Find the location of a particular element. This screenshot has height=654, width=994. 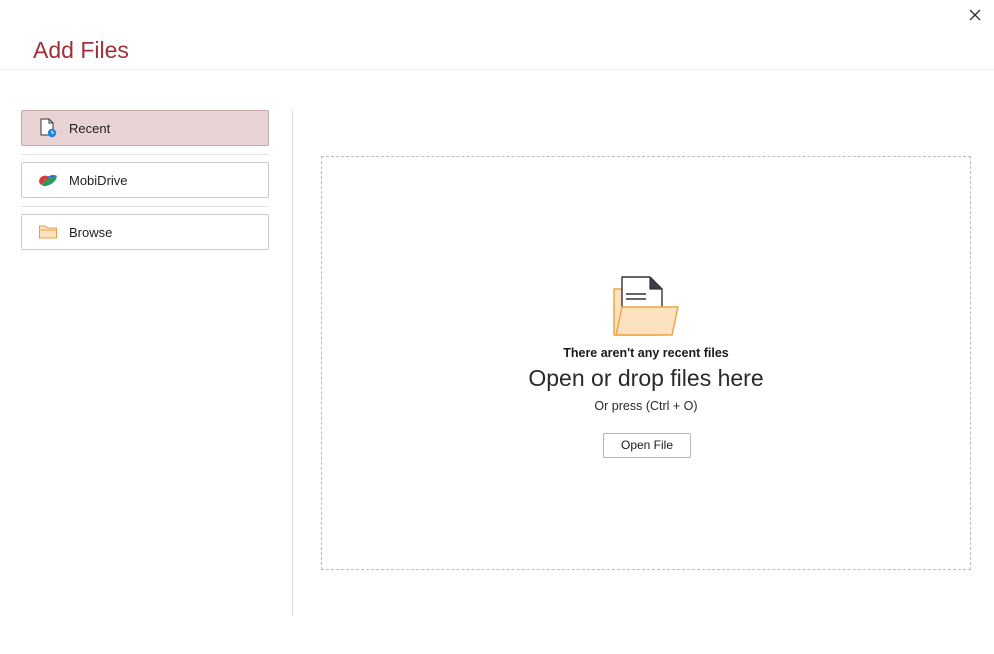

sidebar-item-browse: Browse is located at coordinates (145, 232).